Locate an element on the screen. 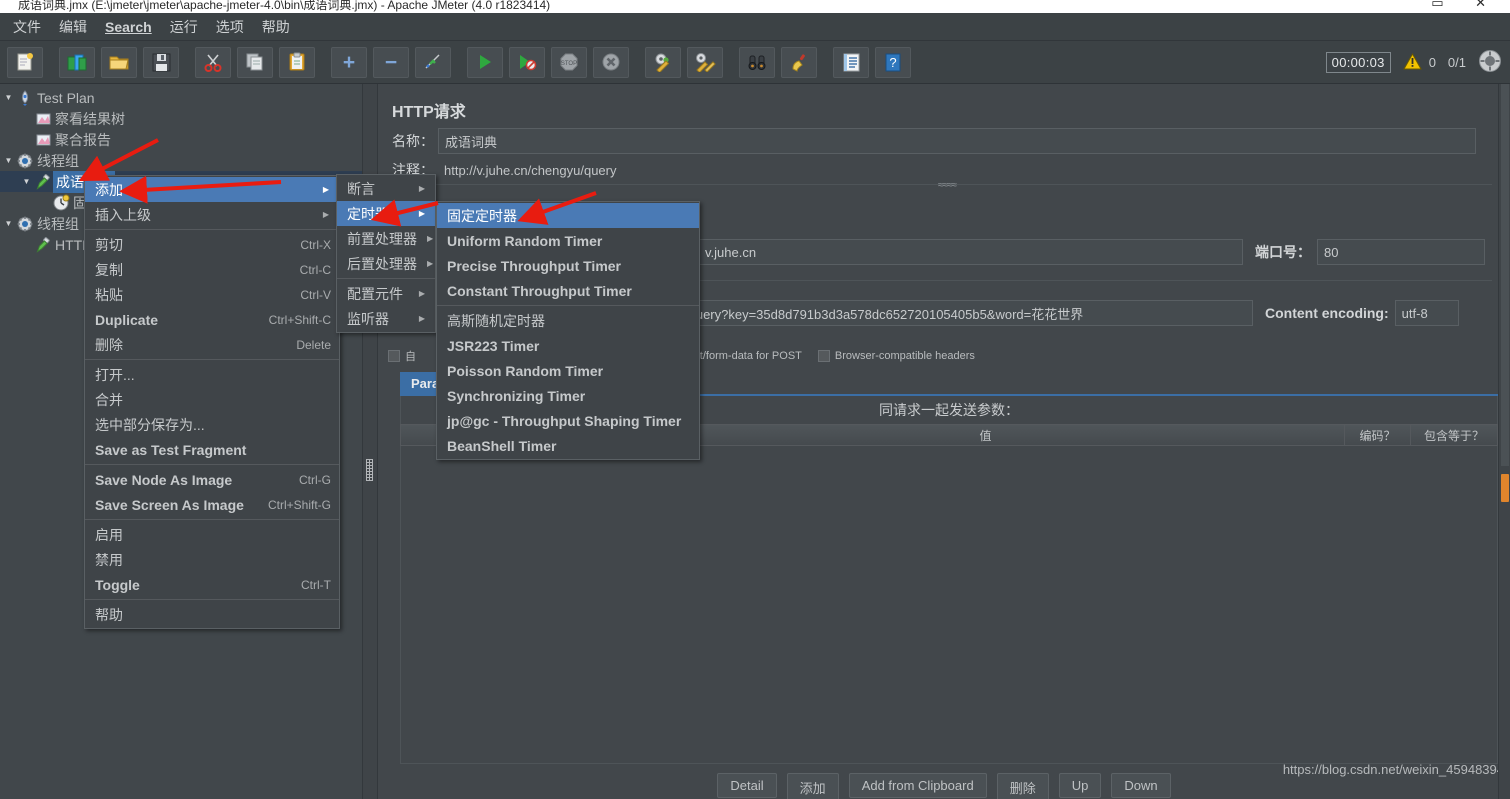  table-header-encode: 编码？ is located at coordinates (1378, 435).